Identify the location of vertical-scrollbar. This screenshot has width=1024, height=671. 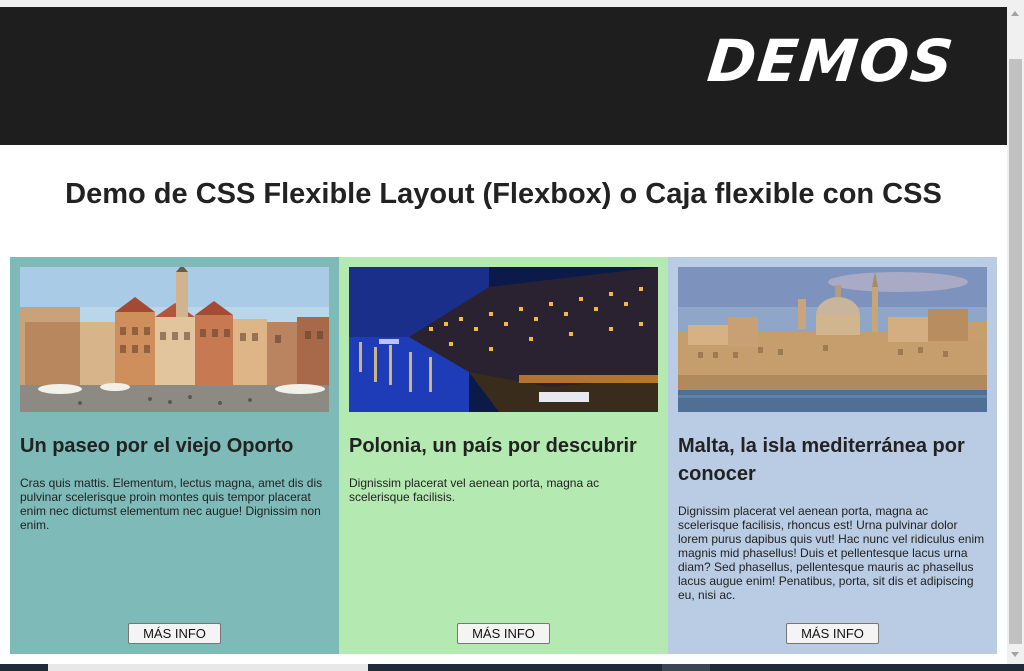
(1015, 335).